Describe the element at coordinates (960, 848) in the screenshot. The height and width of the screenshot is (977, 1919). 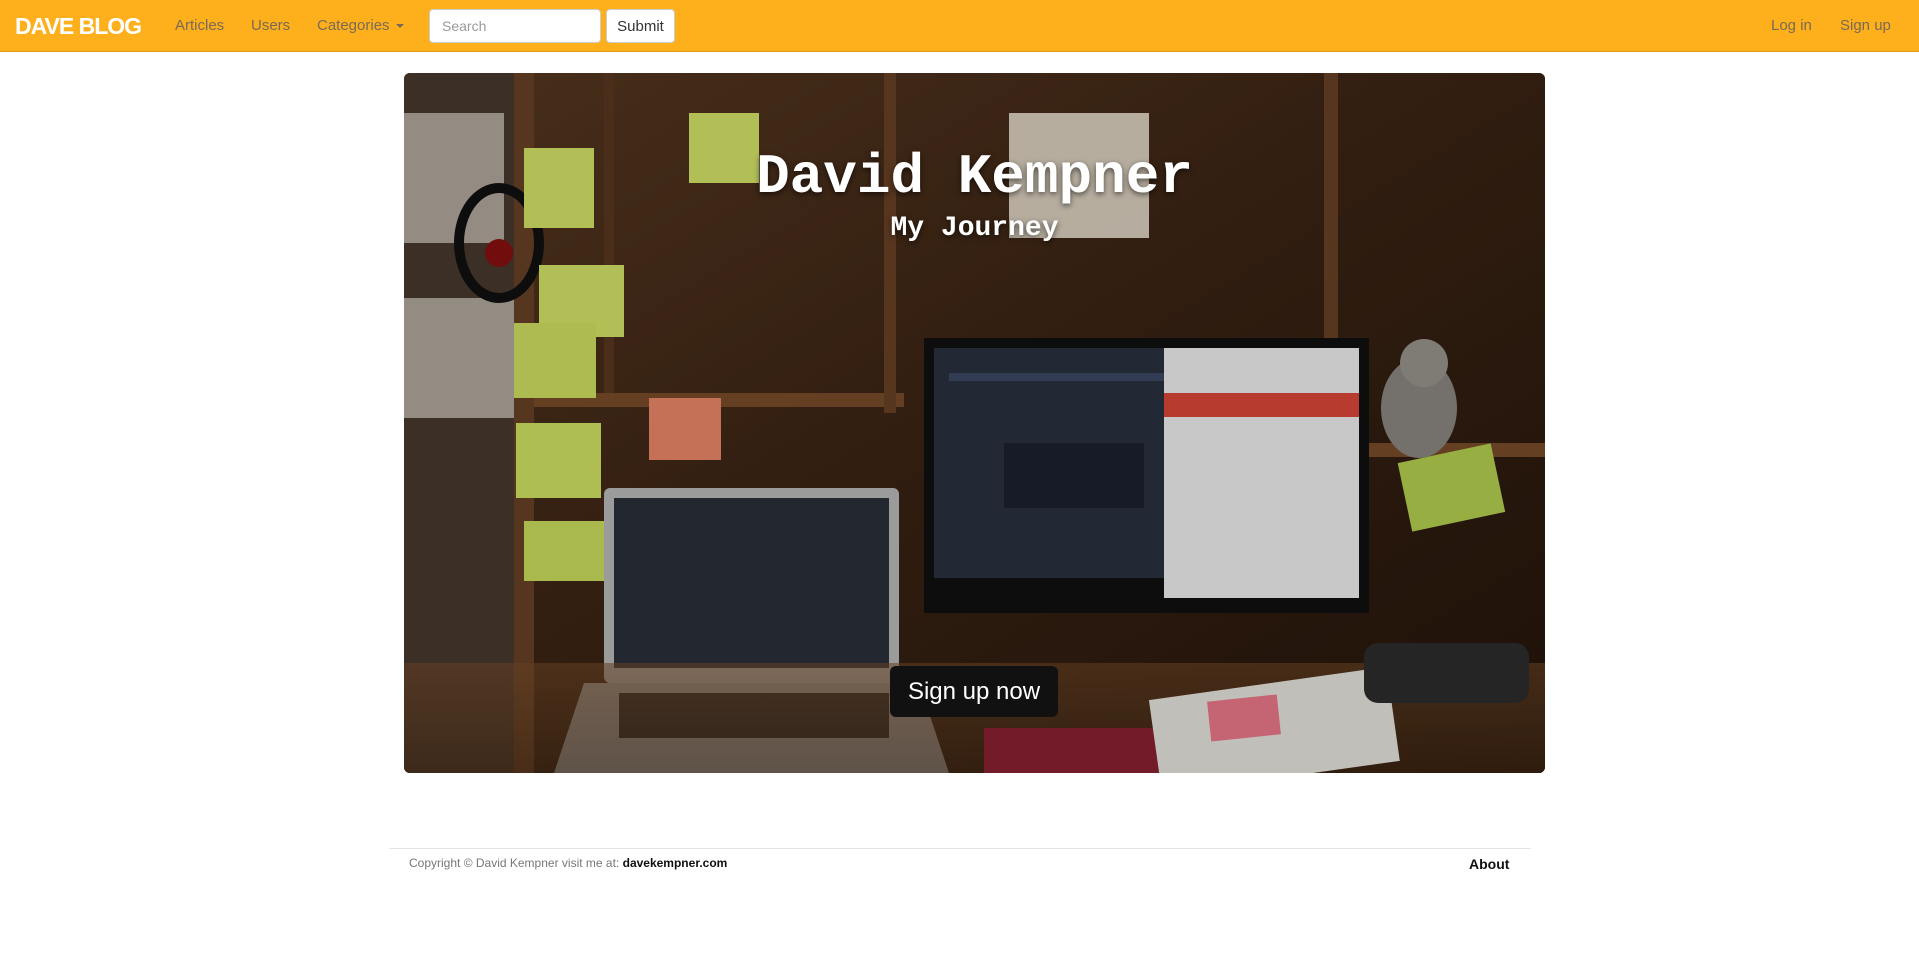
I see `footer-divider` at that location.